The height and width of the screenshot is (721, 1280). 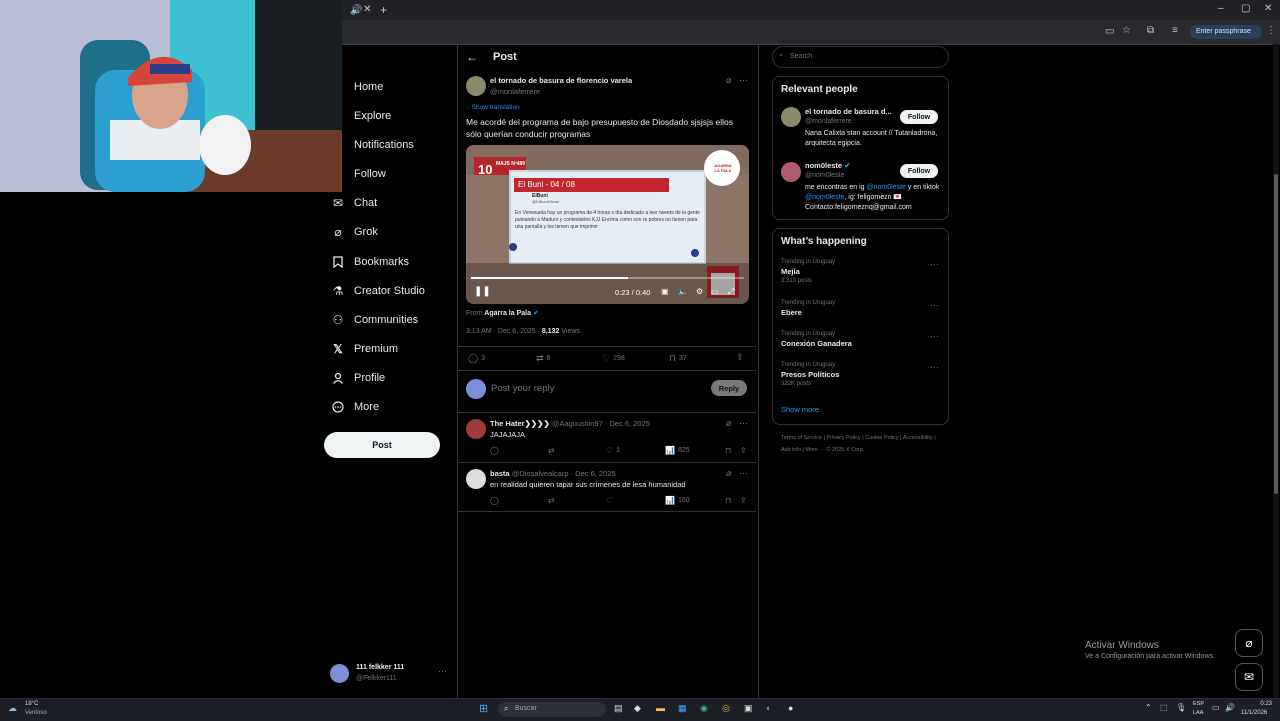 I want to click on sidebar-item-follow: Follow, so click(x=358, y=174).